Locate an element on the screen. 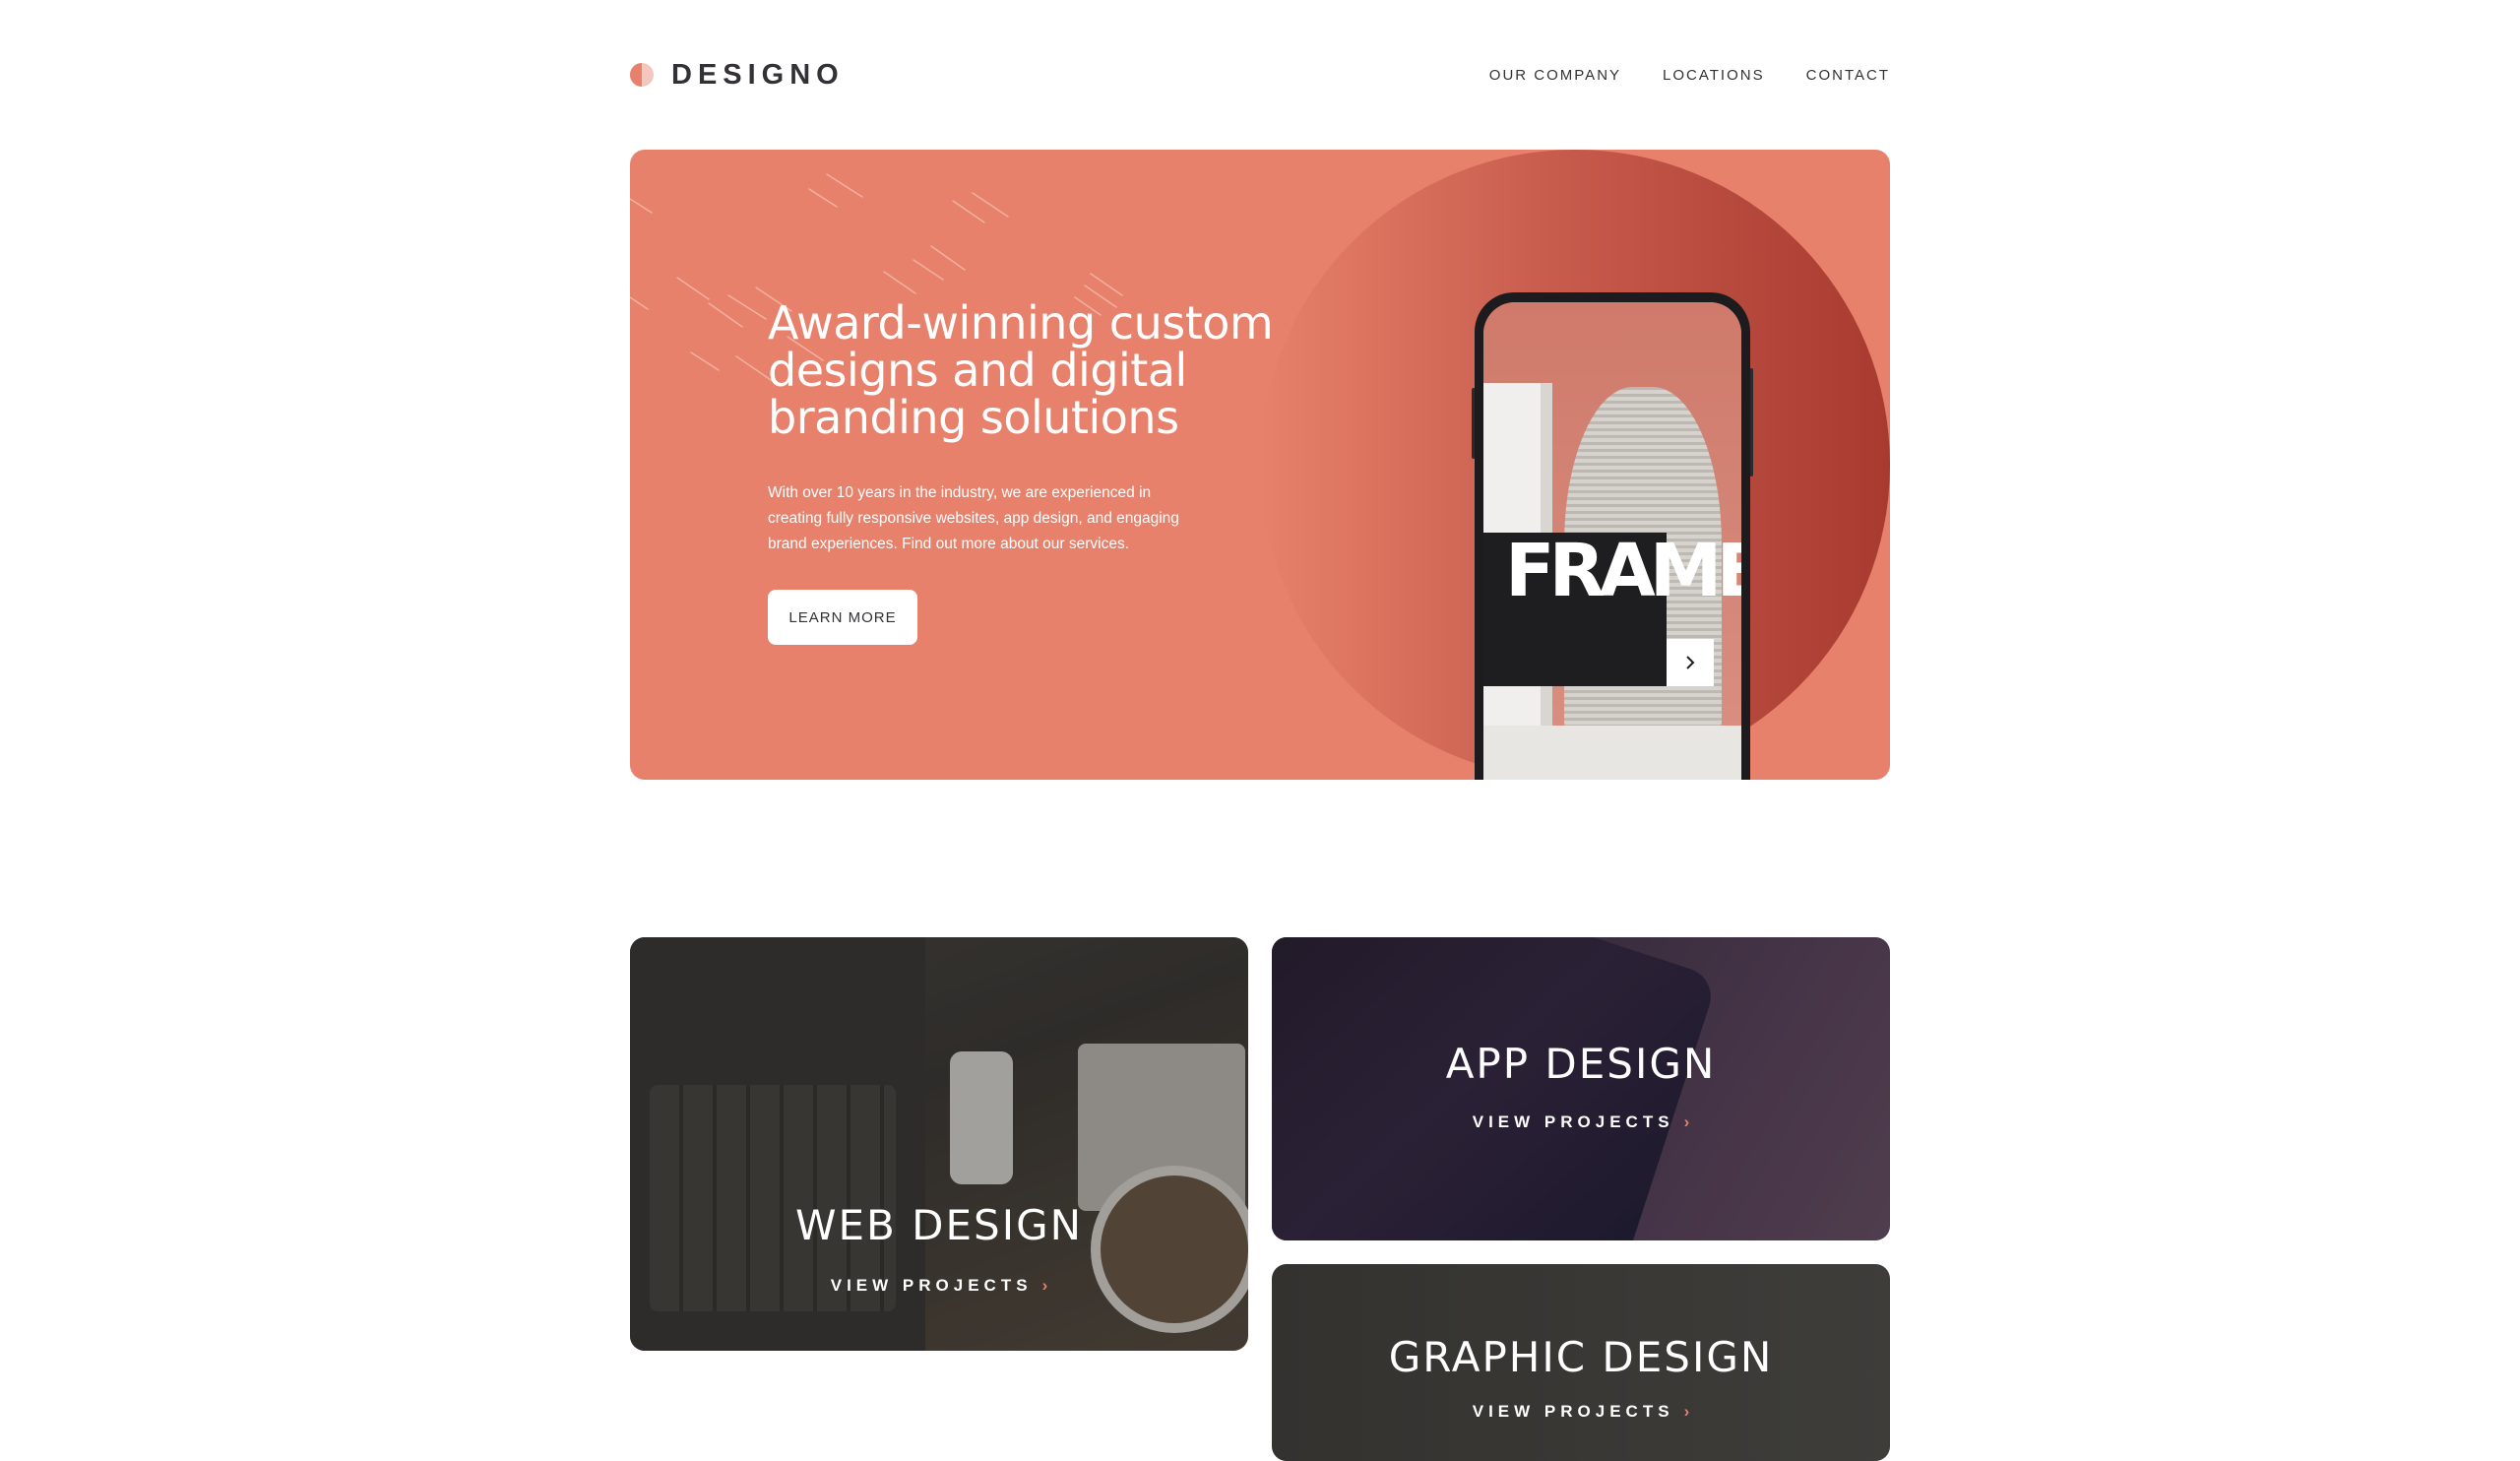 This screenshot has height=1461, width=2520. graphic-design-card: GRAPHIC DESIGN VIEW PROJECTS › is located at coordinates (1581, 1362).